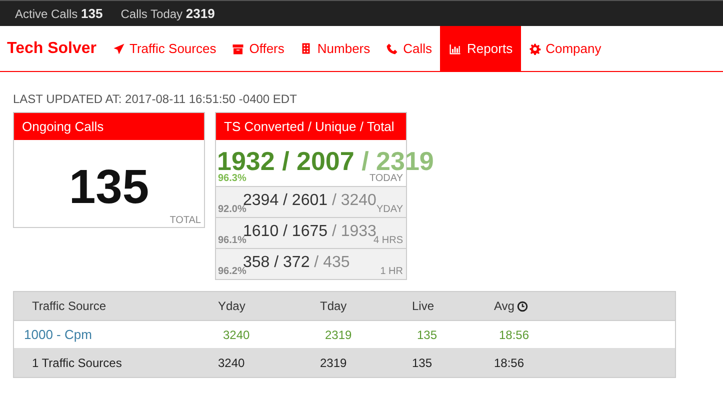 Image resolution: width=723 pixels, height=415 pixels. What do you see at coordinates (409, 48) in the screenshot?
I see `nav-tab: Calls` at bounding box center [409, 48].